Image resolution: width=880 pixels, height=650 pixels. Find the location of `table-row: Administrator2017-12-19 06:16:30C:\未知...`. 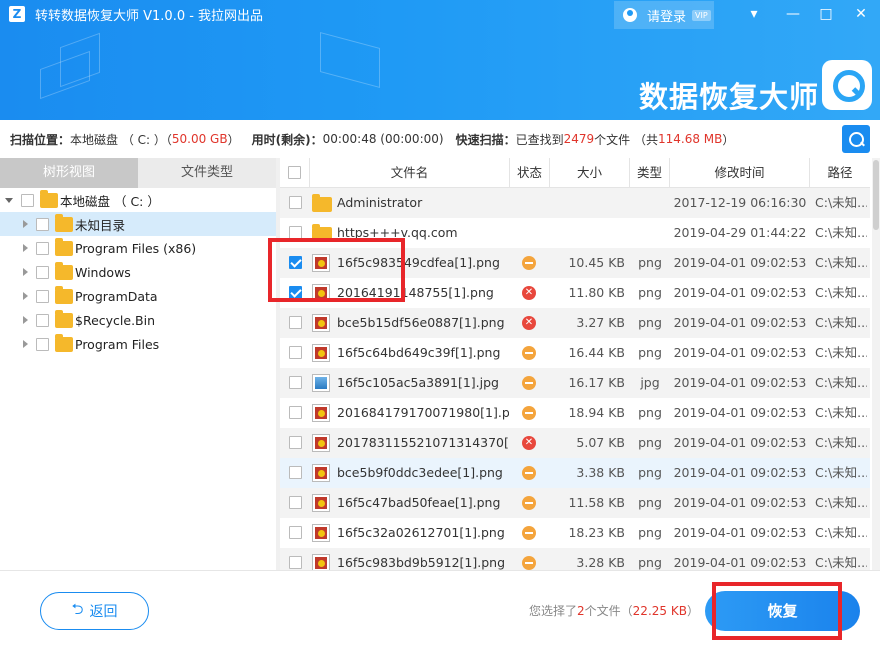

table-row: Administrator2017-12-19 06:16:30C:\未知... is located at coordinates (575, 203).